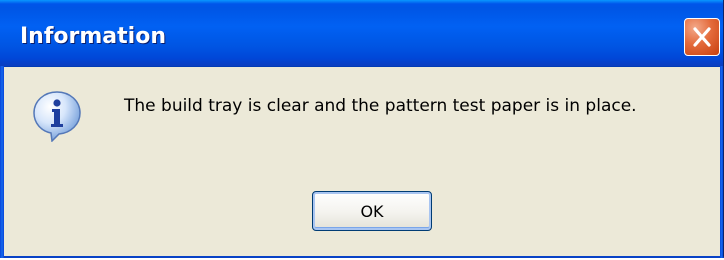 The height and width of the screenshot is (260, 724). I want to click on dialog-title: Information, so click(93, 36).